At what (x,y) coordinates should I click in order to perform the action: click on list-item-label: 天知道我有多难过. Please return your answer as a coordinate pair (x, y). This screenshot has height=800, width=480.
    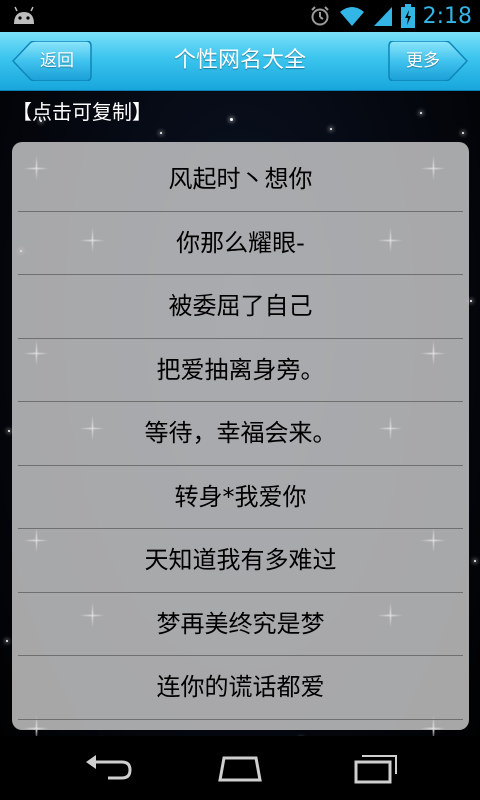
    Looking at the image, I should click on (240, 560).